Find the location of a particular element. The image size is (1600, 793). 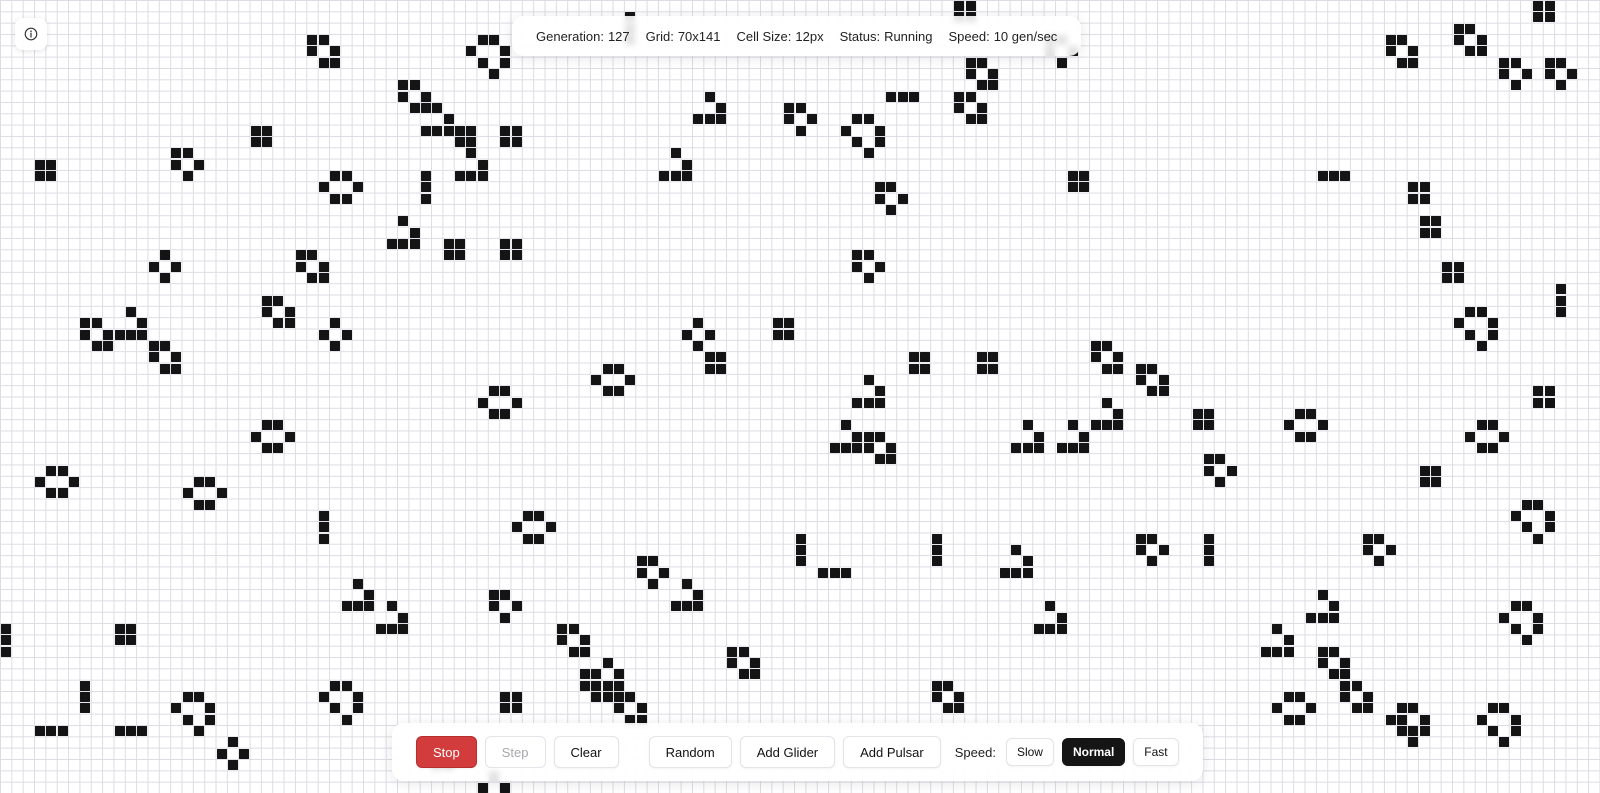

generation-stat: Generation: 127 is located at coordinates (583, 36).